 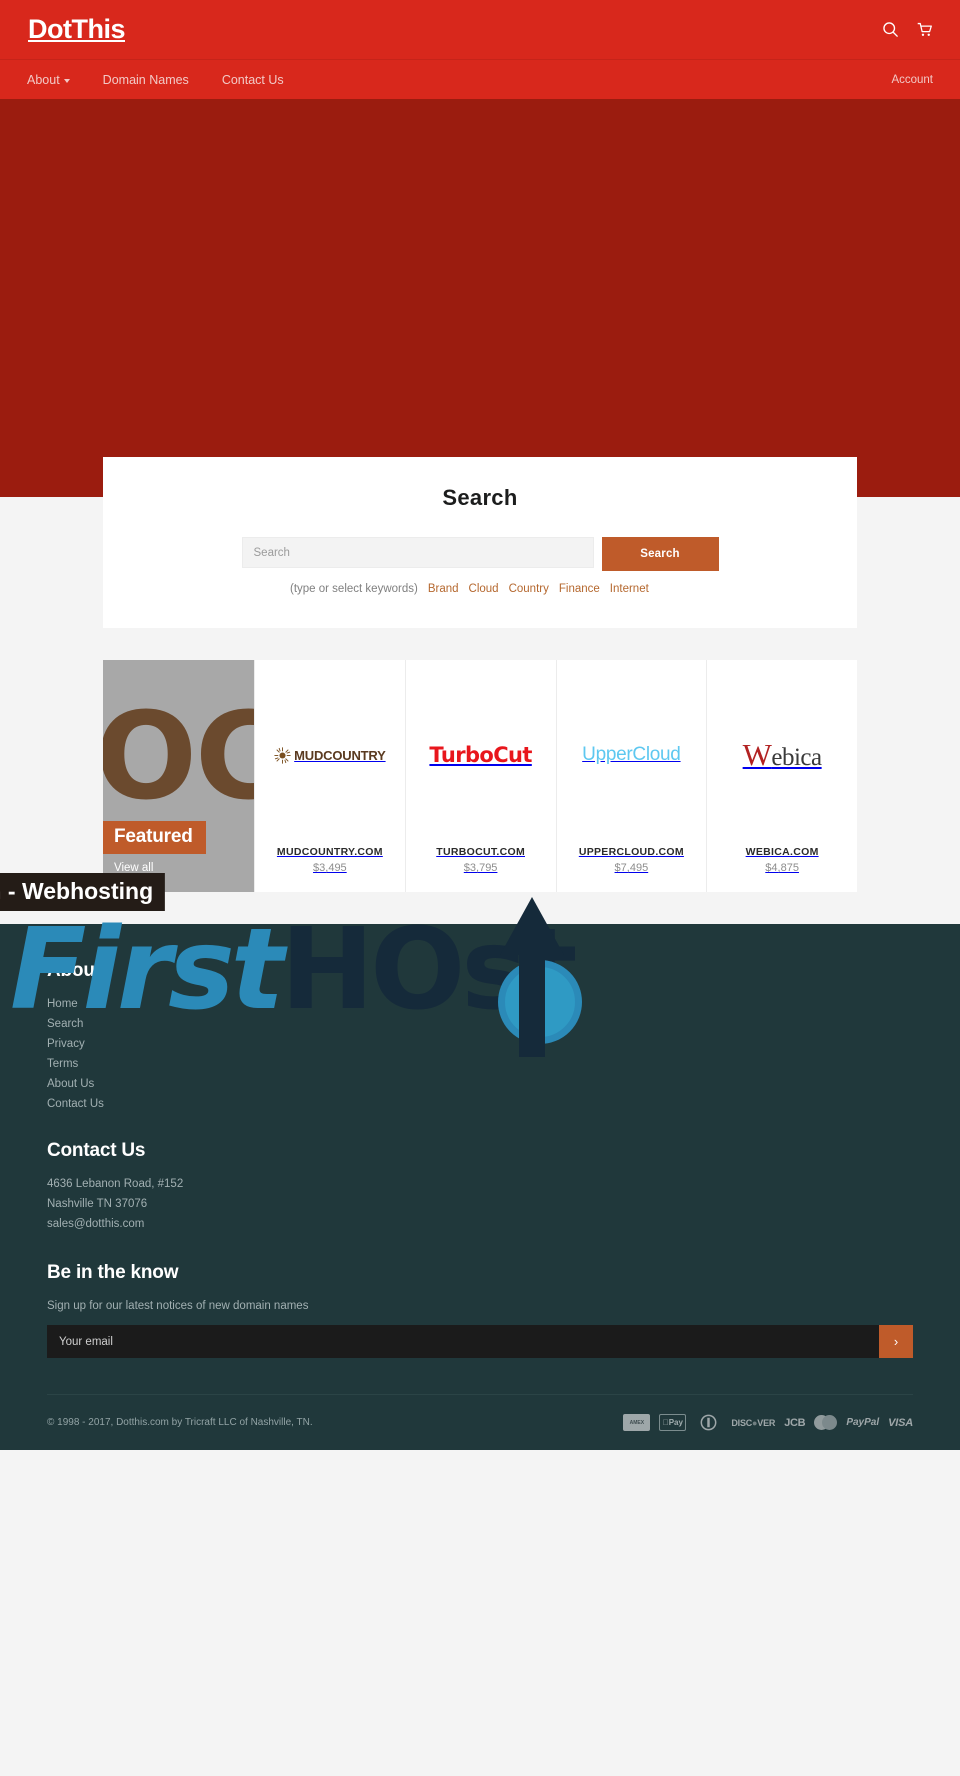 I want to click on product-price-uppercloud: $7,495, so click(x=631, y=868).